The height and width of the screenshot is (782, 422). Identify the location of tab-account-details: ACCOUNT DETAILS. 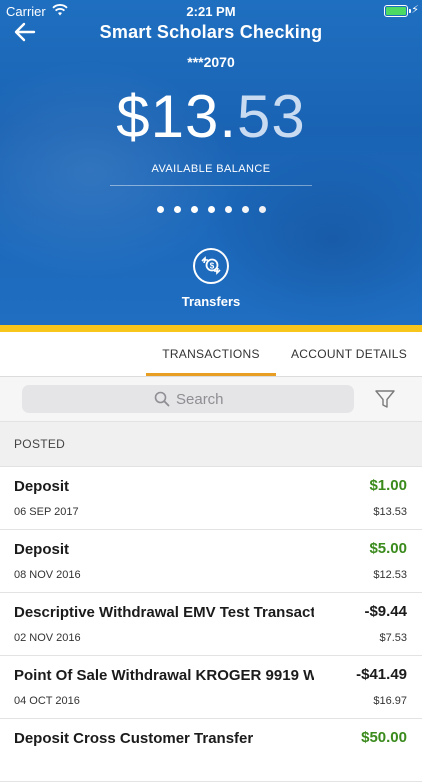
(349, 354).